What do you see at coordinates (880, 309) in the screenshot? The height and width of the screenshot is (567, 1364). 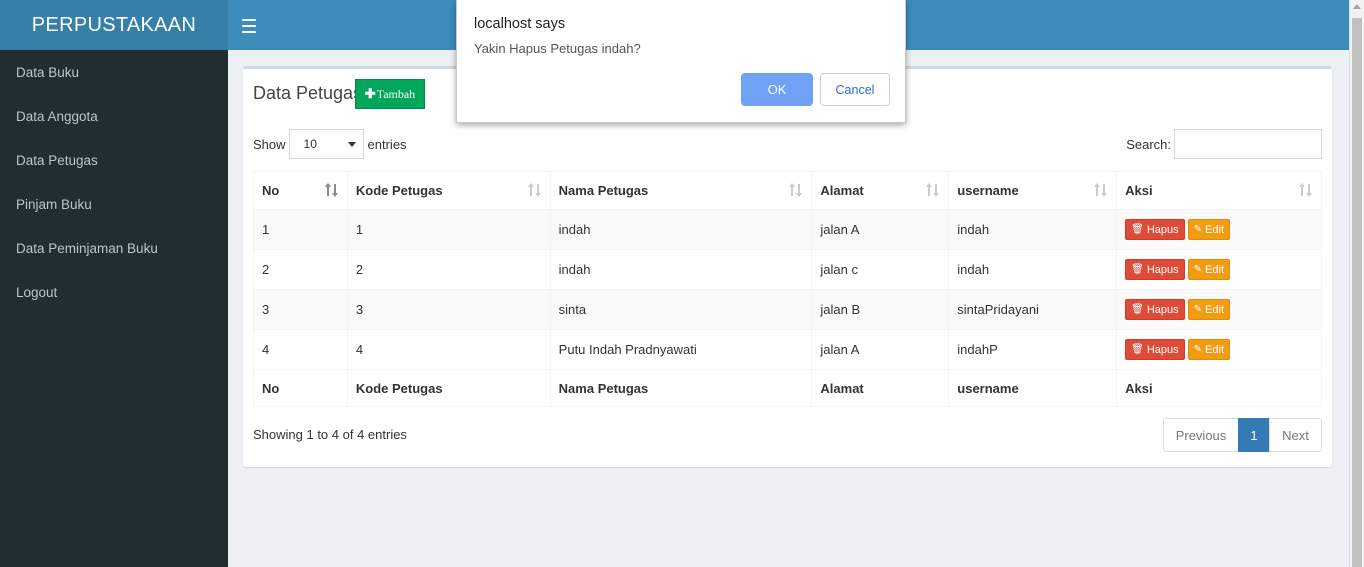 I see `cell-alamat: jalan B` at bounding box center [880, 309].